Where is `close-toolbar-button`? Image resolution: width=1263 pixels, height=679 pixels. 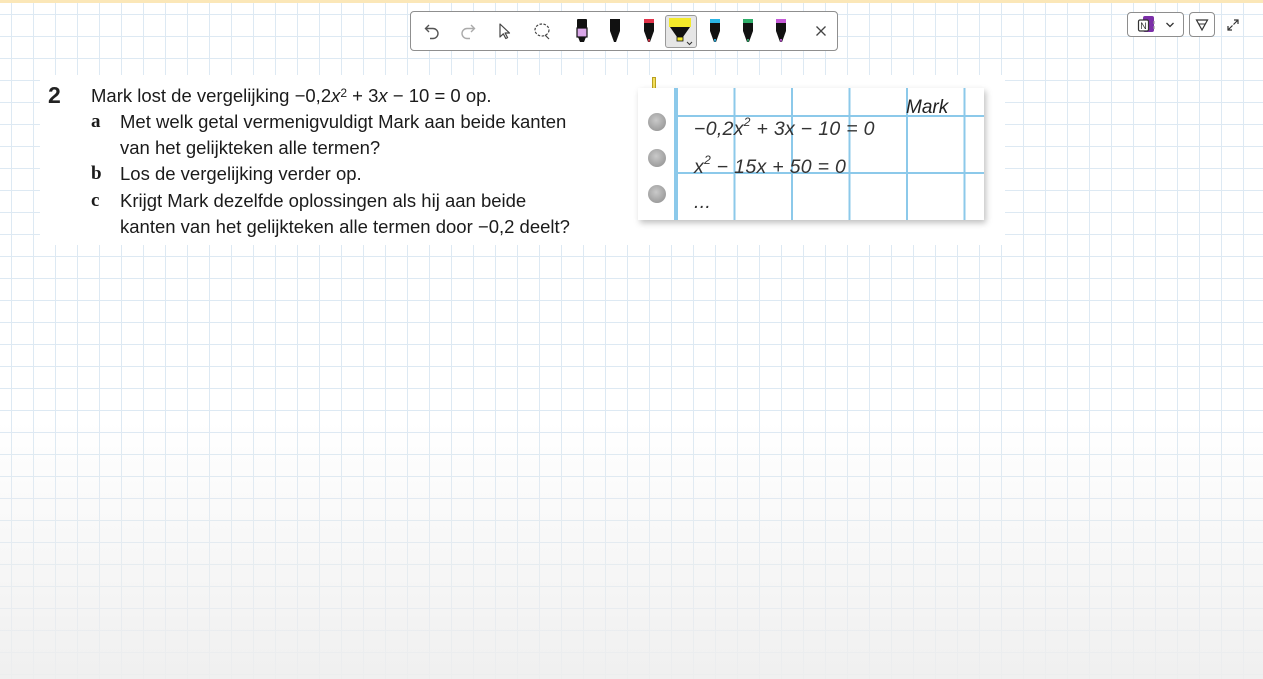
close-toolbar-button is located at coordinates (821, 31).